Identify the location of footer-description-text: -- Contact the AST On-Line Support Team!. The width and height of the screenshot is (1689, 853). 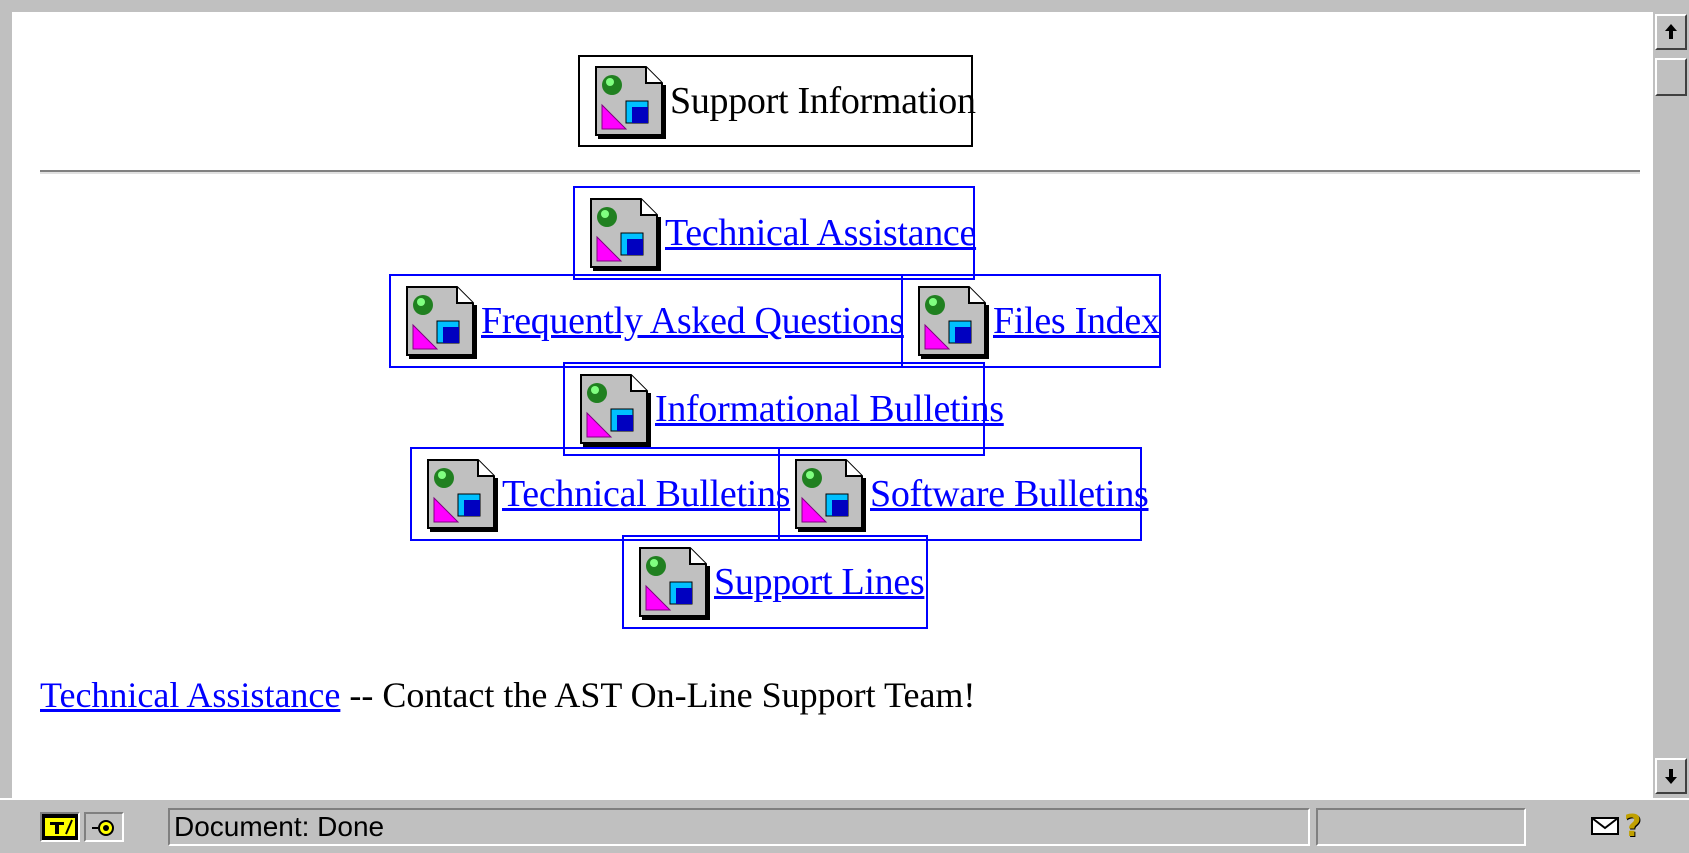
(662, 695).